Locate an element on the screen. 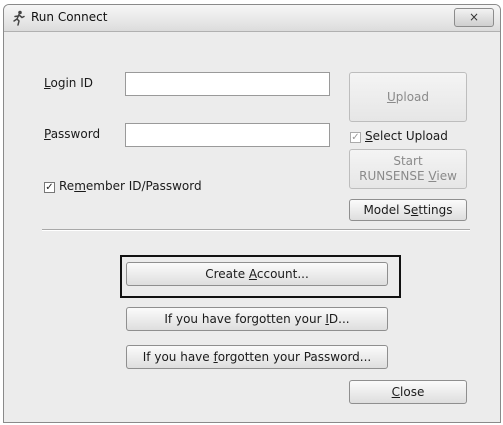  close-icon: × is located at coordinates (474, 17).